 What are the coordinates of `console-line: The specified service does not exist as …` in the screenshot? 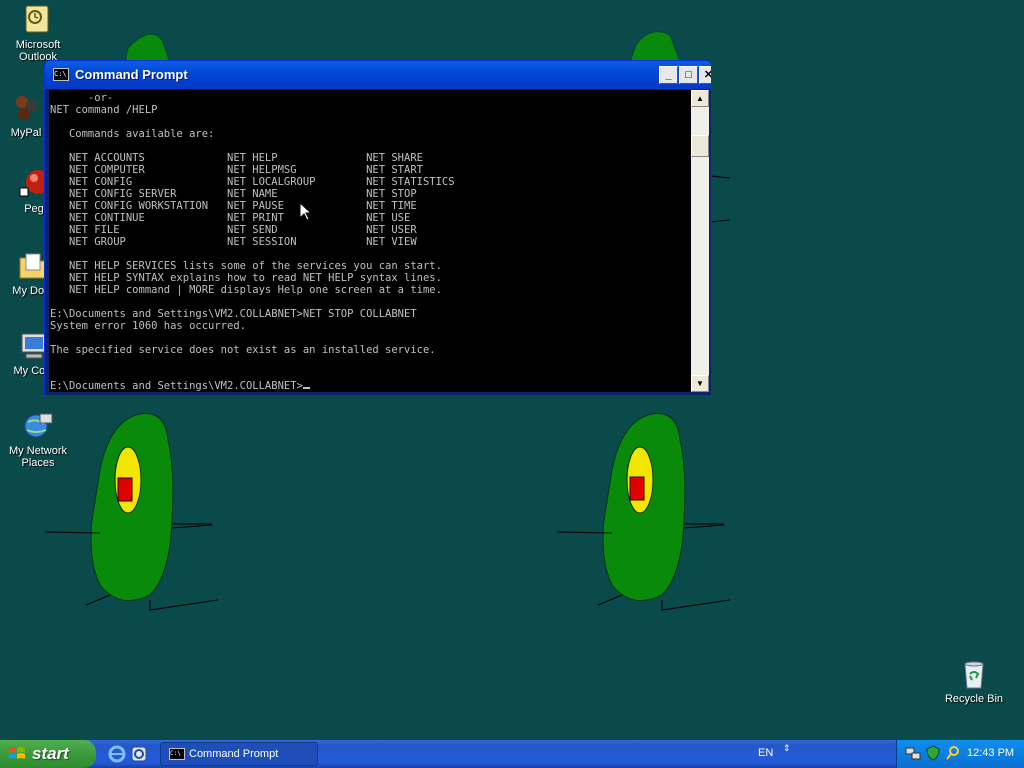 It's located at (243, 350).